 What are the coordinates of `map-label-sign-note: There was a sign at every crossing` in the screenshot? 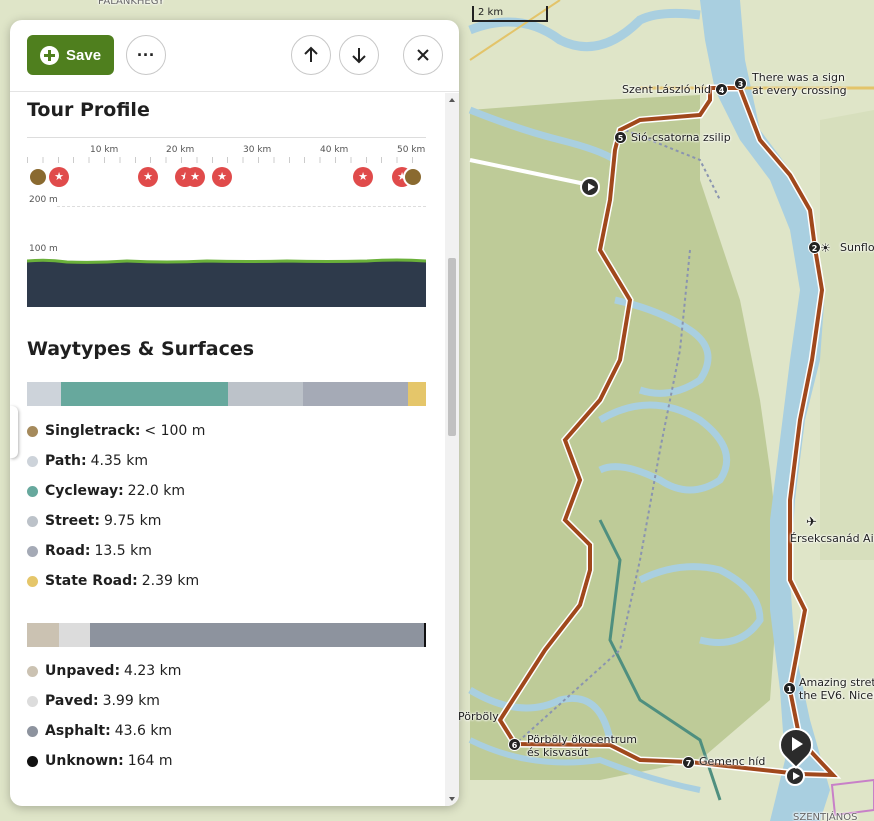 It's located at (799, 84).